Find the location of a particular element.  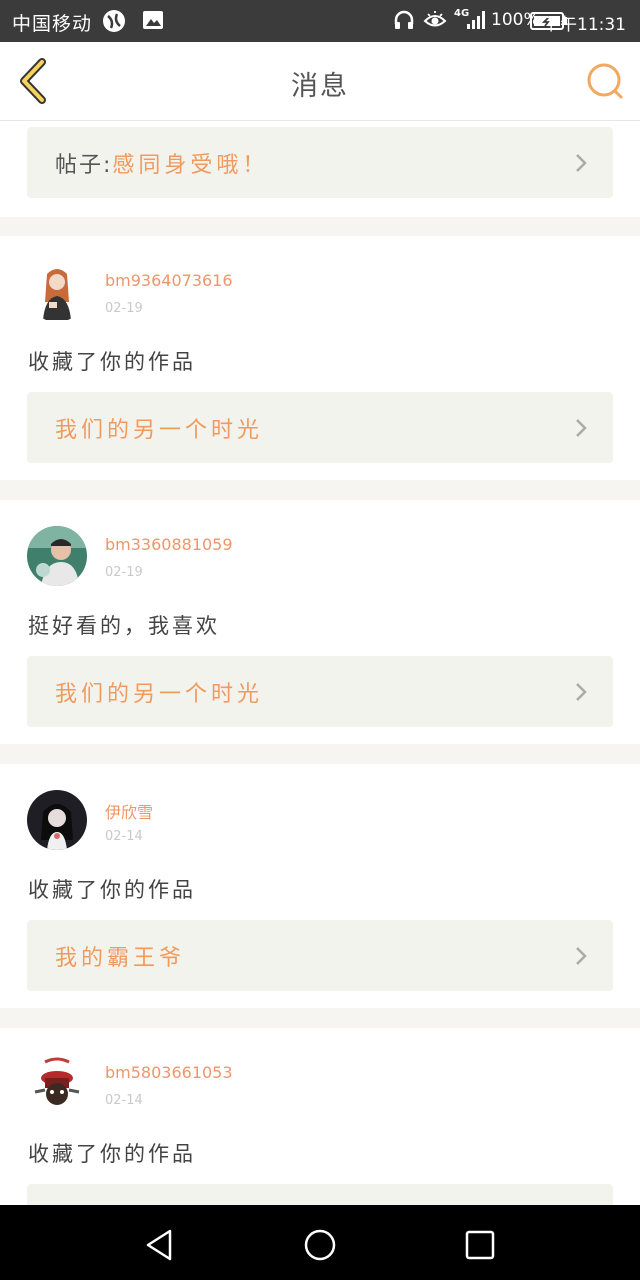

app-header: 消息 is located at coordinates (320, 81).